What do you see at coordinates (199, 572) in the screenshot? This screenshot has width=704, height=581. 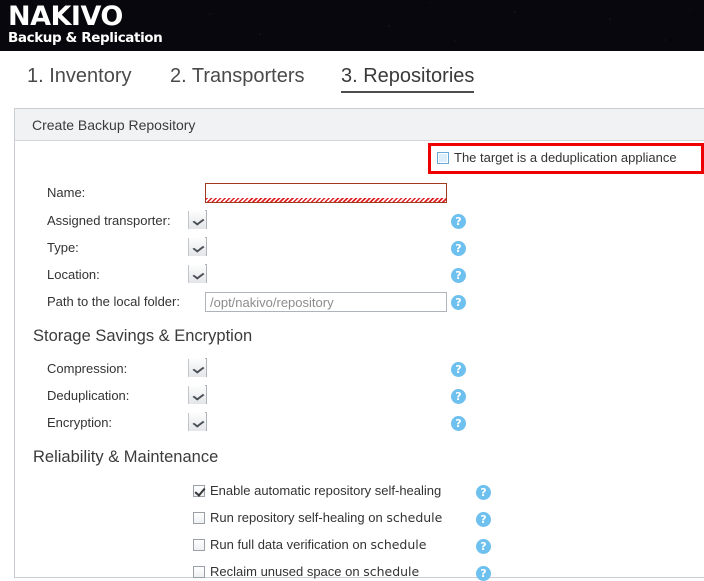 I see `checkbox-reclaim-unused-space` at bounding box center [199, 572].